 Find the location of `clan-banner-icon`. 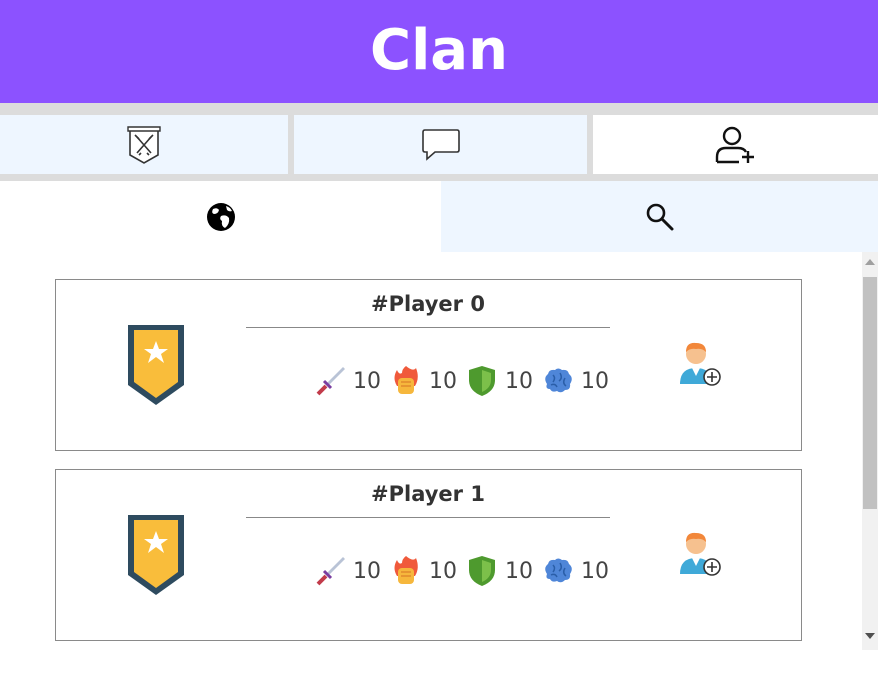

clan-banner-icon is located at coordinates (144, 144).